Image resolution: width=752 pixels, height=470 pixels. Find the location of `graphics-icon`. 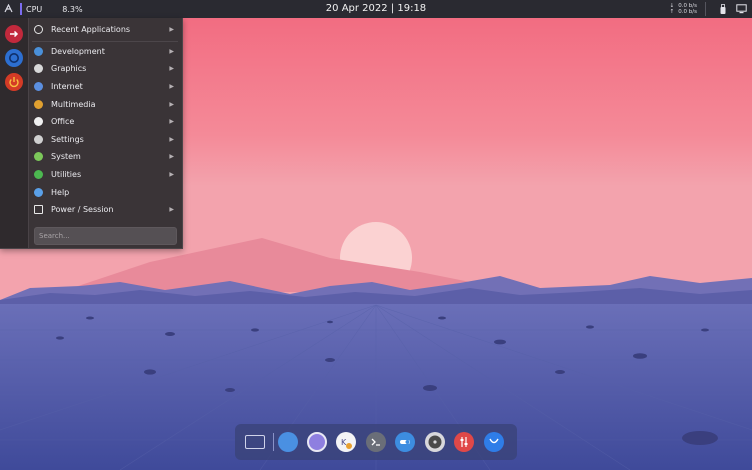

graphics-icon is located at coordinates (38, 69).